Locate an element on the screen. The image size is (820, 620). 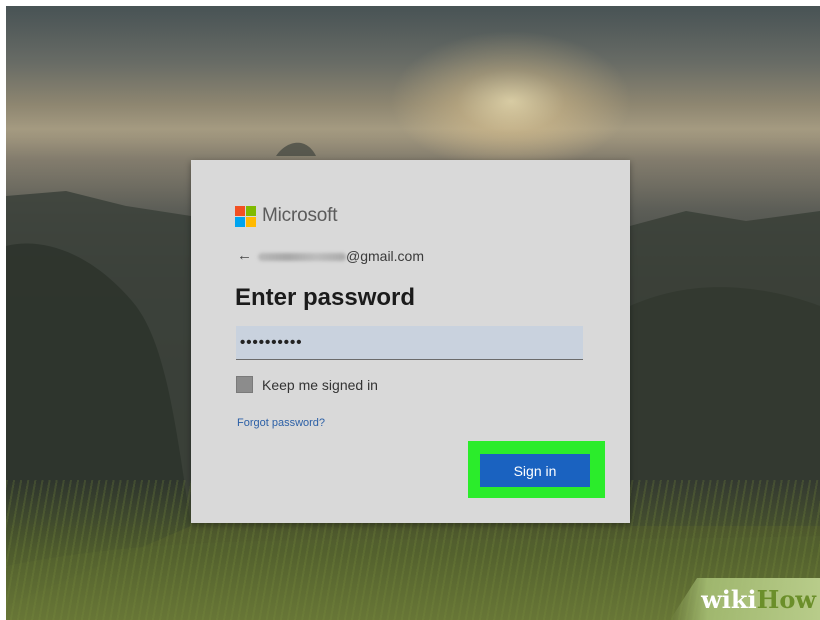
keep-signed-in-checkbox is located at coordinates (244, 384).